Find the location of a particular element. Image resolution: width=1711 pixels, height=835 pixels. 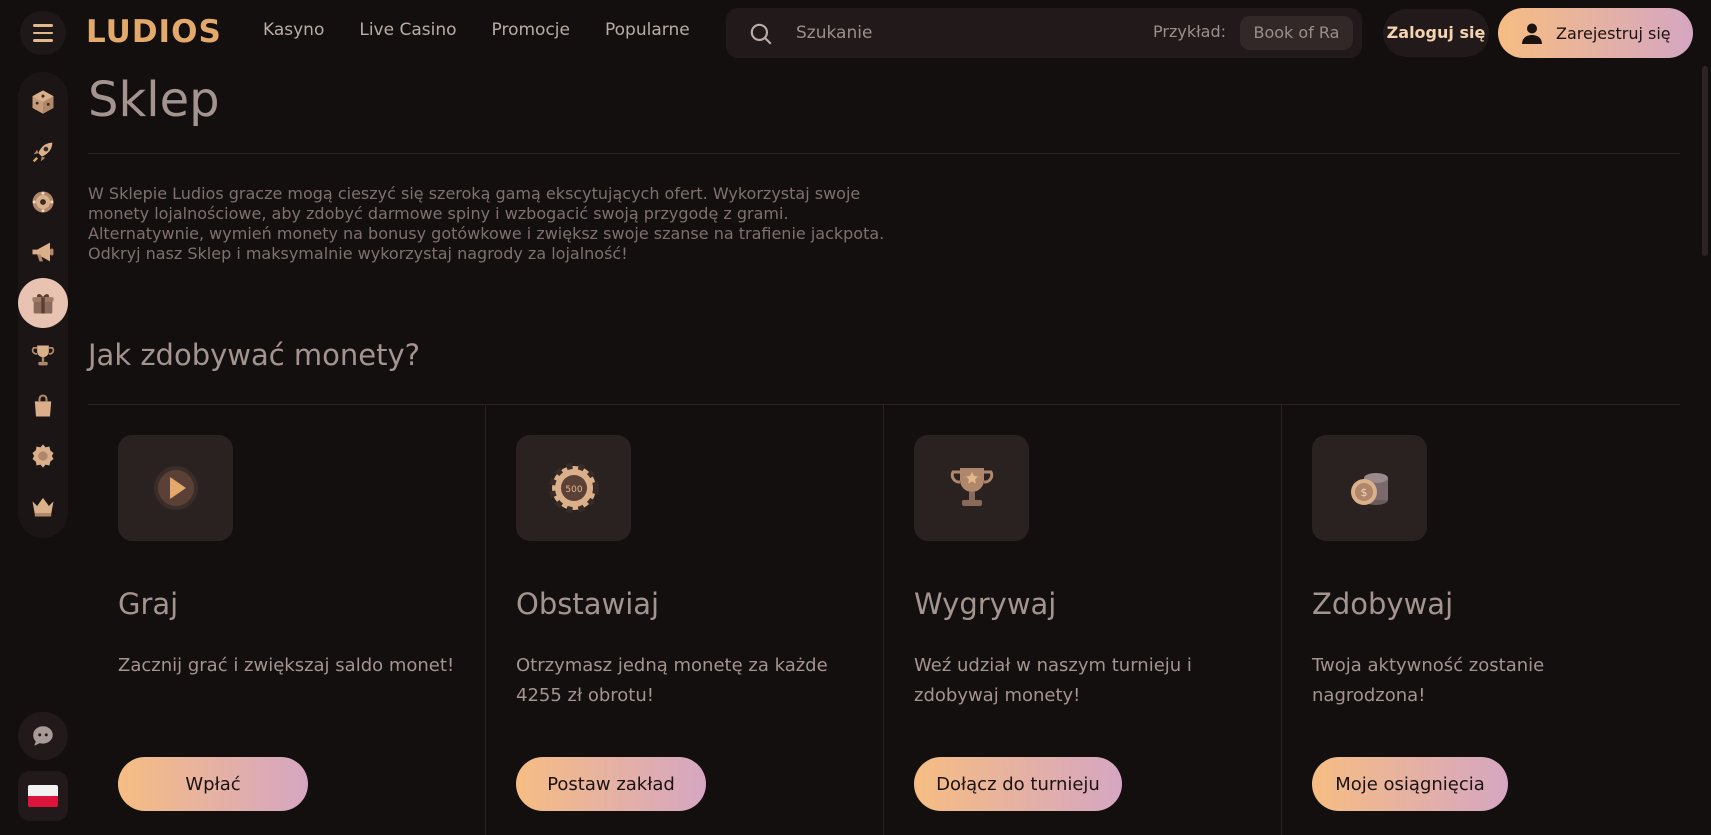

user-icon is located at coordinates (1532, 33).